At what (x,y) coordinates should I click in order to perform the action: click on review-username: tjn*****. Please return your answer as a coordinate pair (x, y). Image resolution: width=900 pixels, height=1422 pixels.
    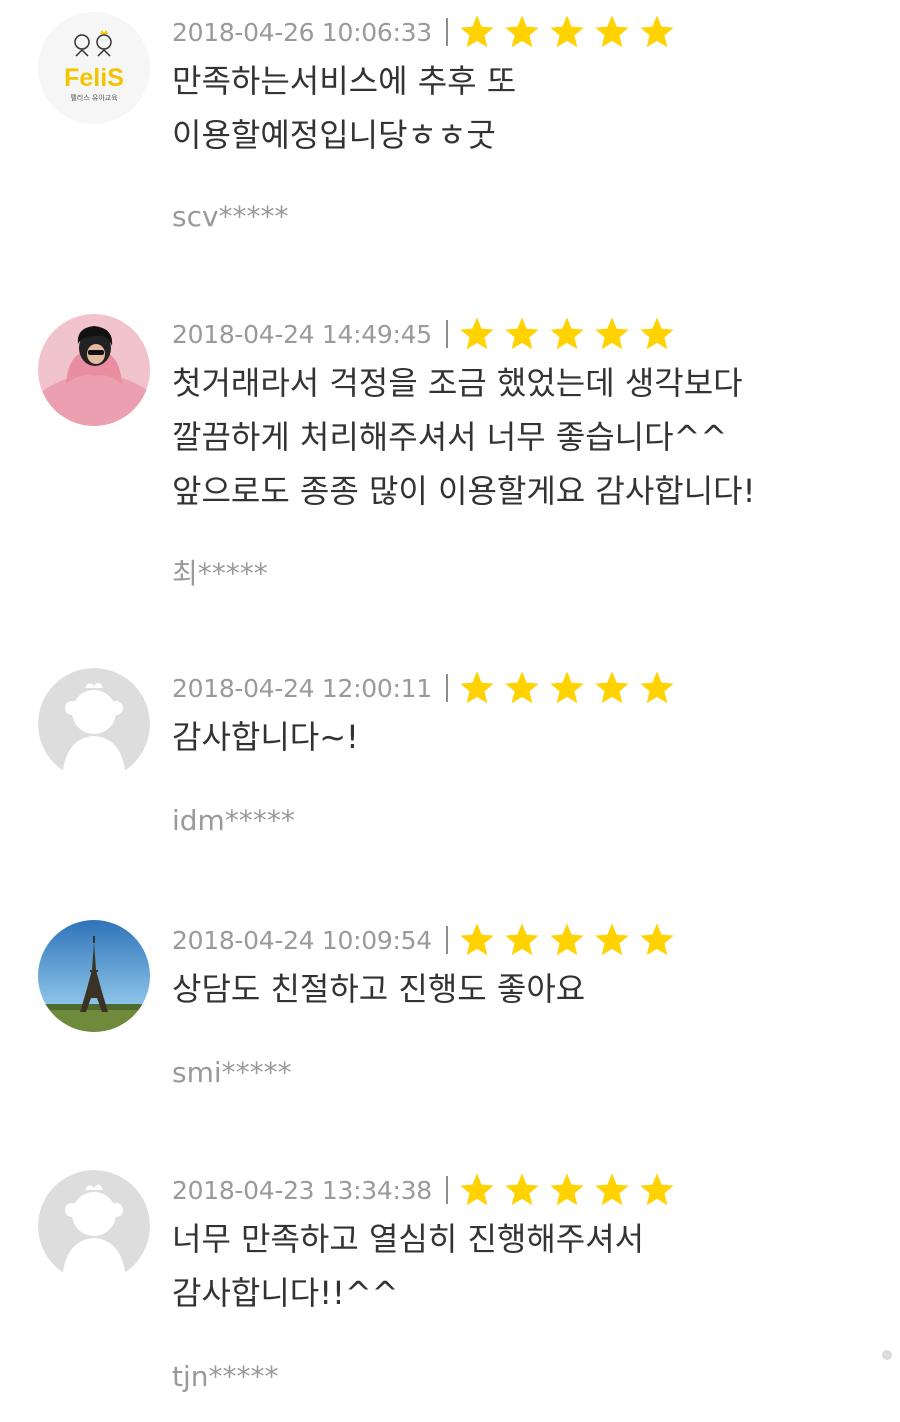
    Looking at the image, I should click on (225, 1376).